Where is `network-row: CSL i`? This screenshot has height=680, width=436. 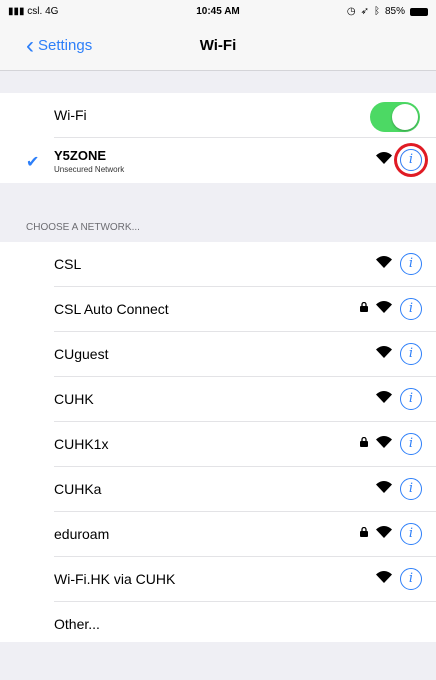
network-row: CSL i is located at coordinates (218, 264).